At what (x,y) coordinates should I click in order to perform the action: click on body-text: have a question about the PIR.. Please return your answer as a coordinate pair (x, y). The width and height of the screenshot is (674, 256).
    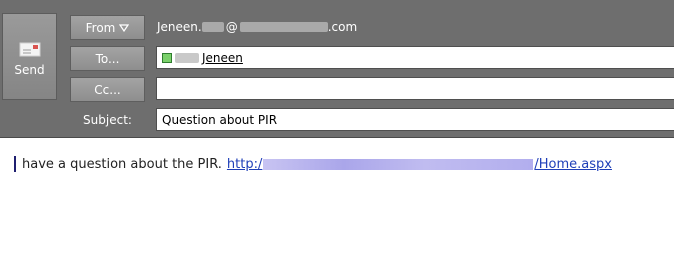
    Looking at the image, I should click on (122, 164).